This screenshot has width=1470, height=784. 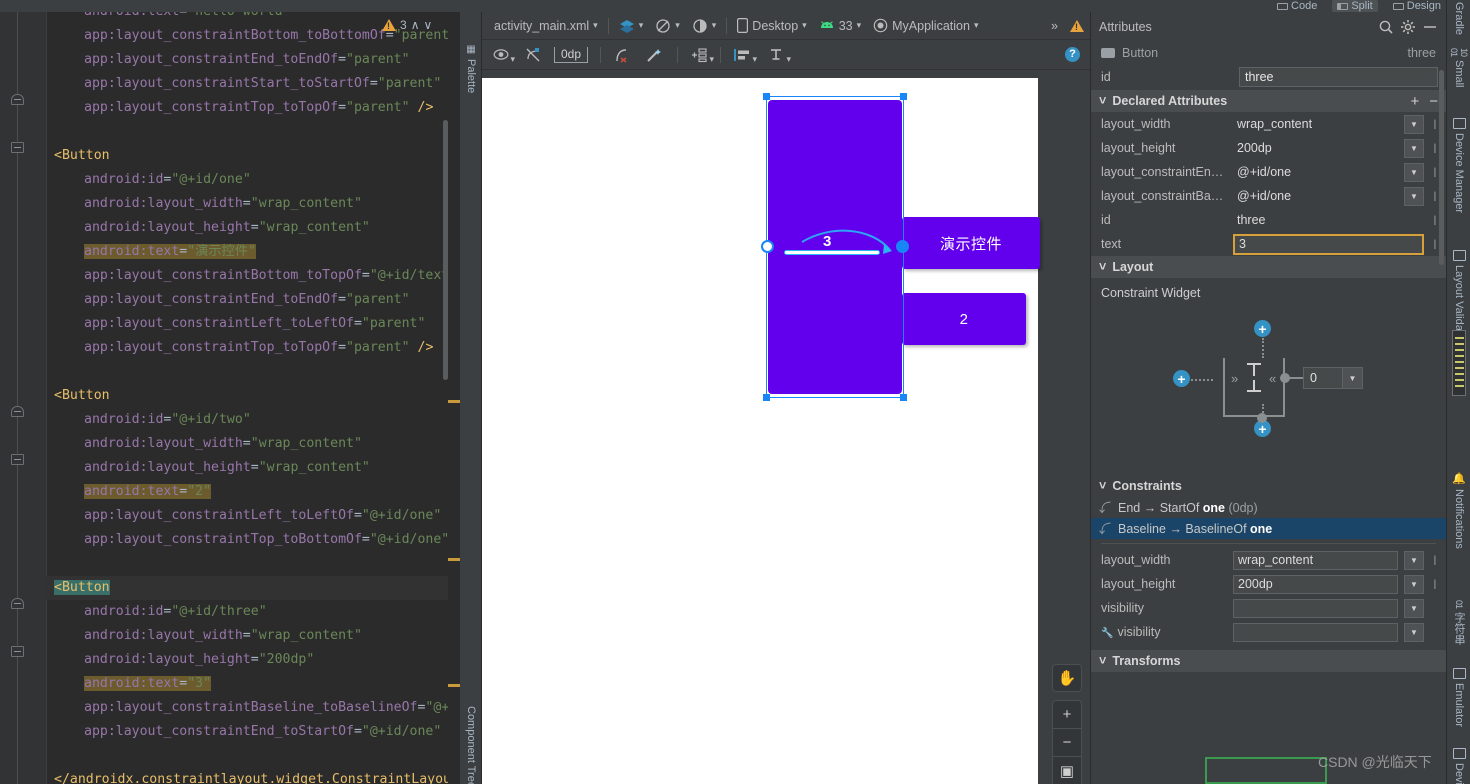 What do you see at coordinates (1433, 101) in the screenshot?
I see `remove-attribute-button: −` at bounding box center [1433, 101].